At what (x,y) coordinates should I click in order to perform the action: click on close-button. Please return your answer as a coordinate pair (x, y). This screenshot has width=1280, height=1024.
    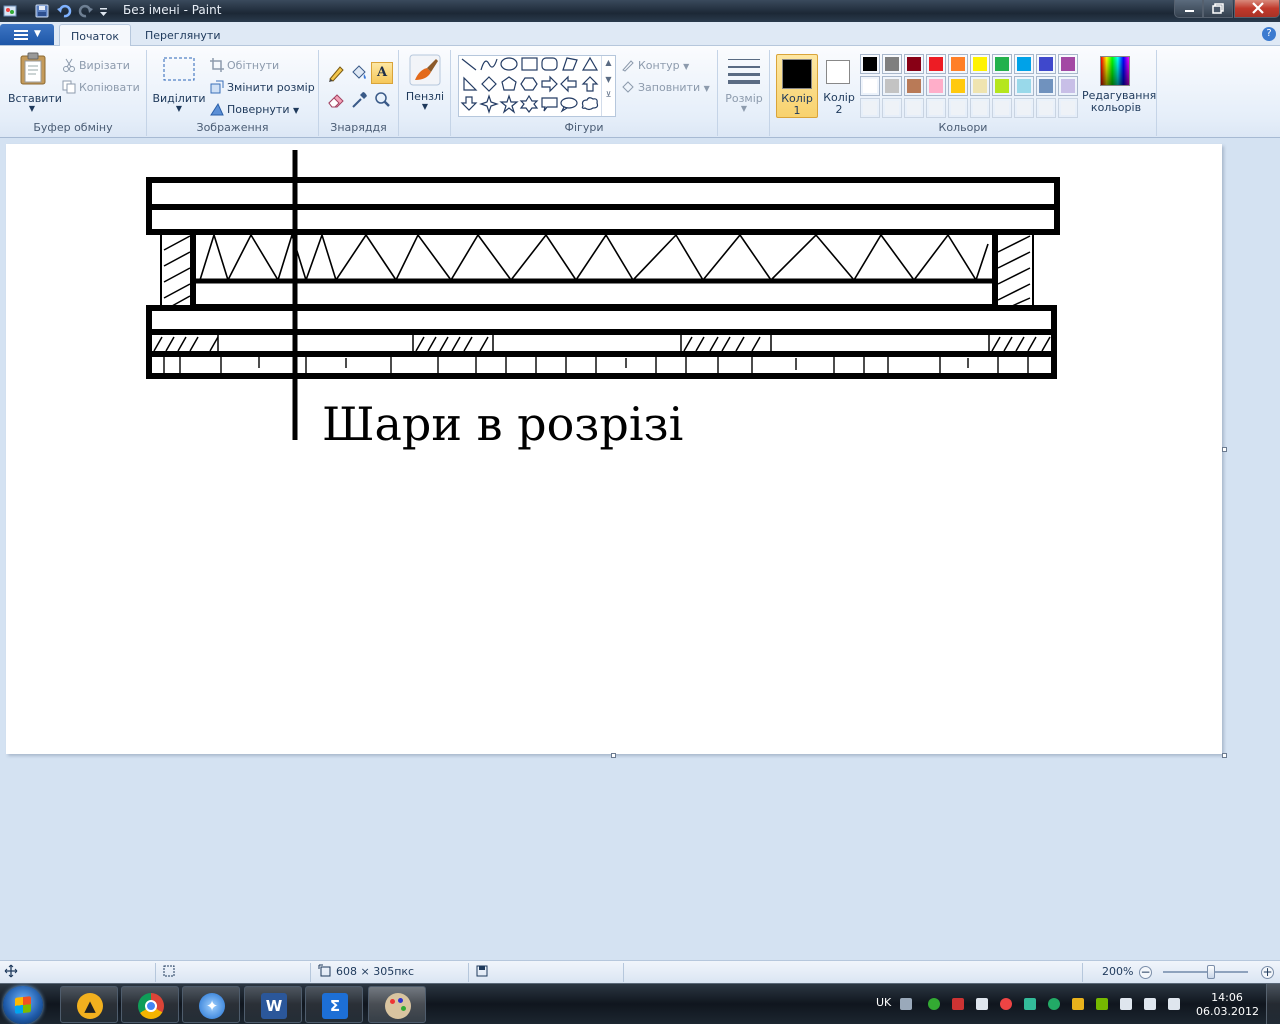
    Looking at the image, I should click on (1257, 9).